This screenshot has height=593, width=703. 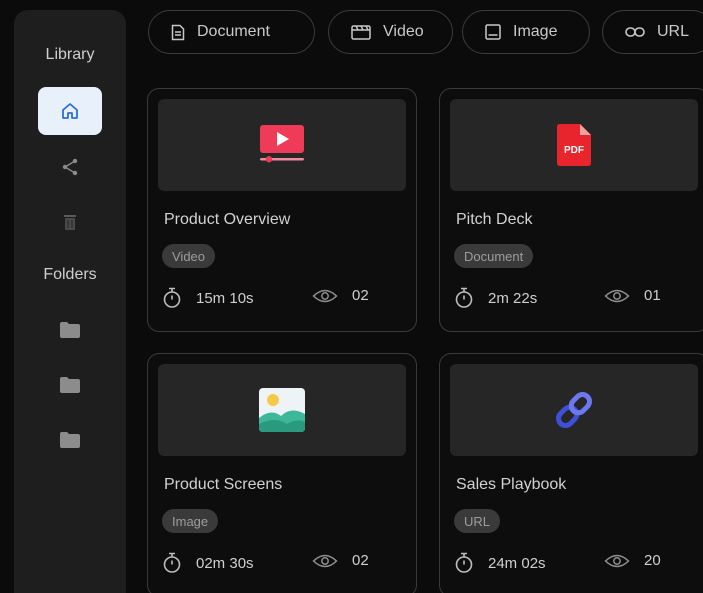 What do you see at coordinates (70, 274) in the screenshot?
I see `folders-heading: Folders` at bounding box center [70, 274].